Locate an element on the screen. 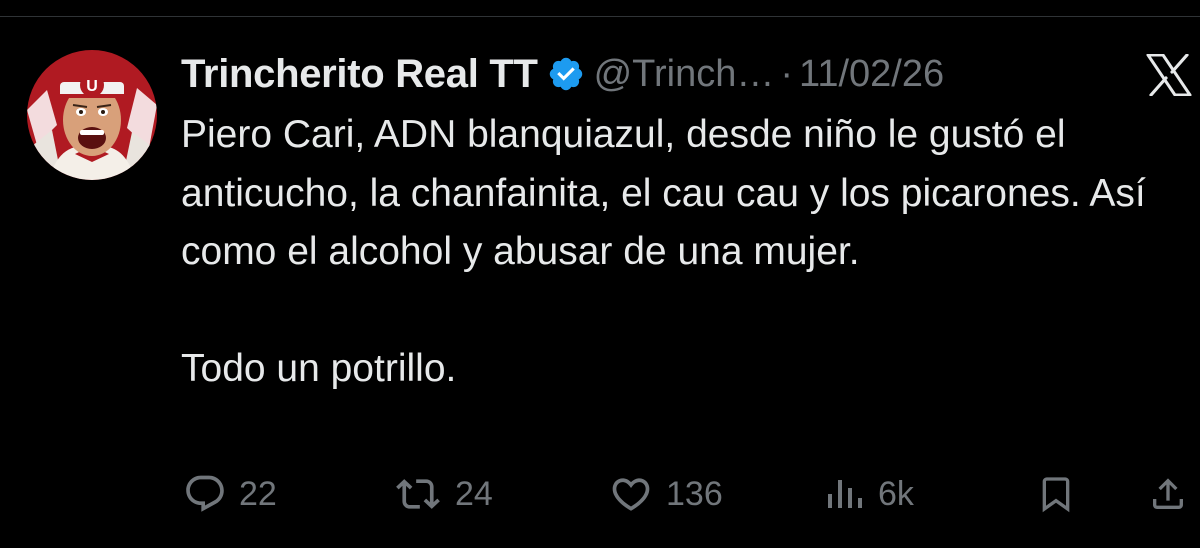 The image size is (1200, 548). bookmark-button is located at coordinates (1056, 494).